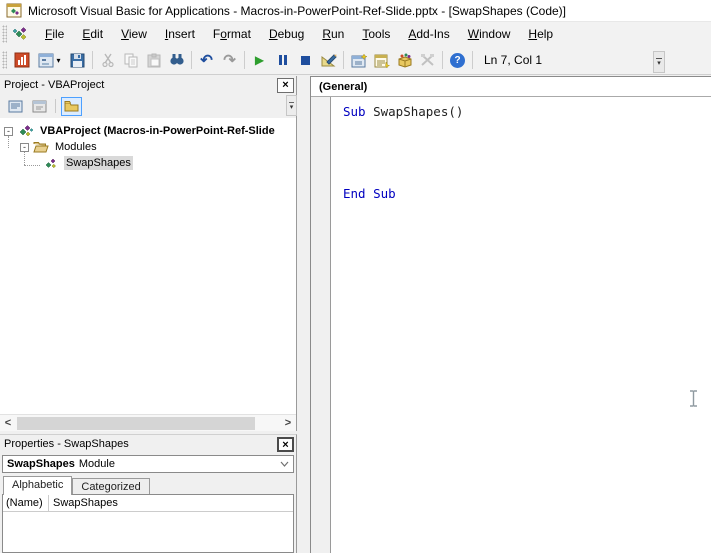 This screenshot has width=711, height=553. I want to click on property-name-cell: (Name), so click(26, 503).